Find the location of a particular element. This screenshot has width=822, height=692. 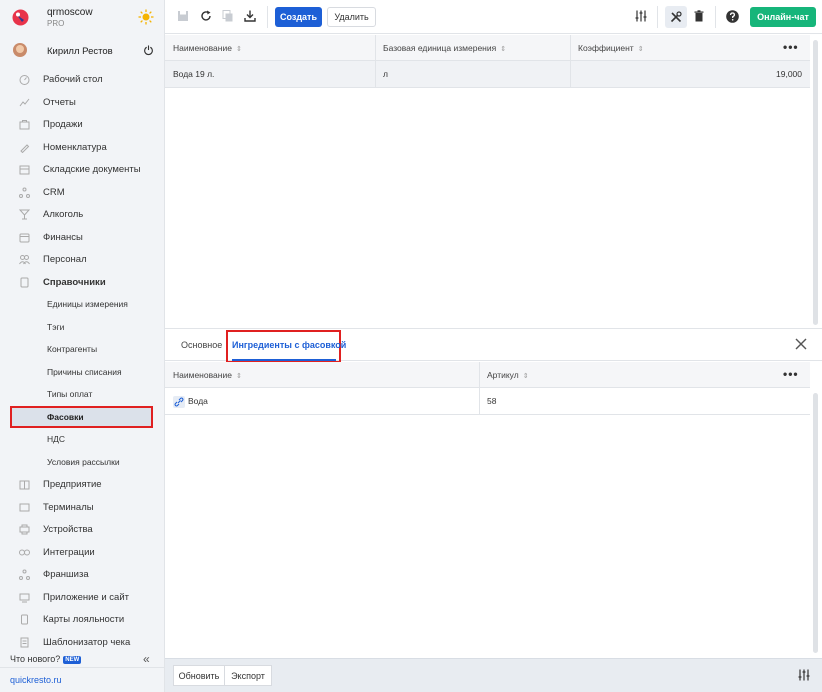

menu-label: Франшиза is located at coordinates (66, 574).